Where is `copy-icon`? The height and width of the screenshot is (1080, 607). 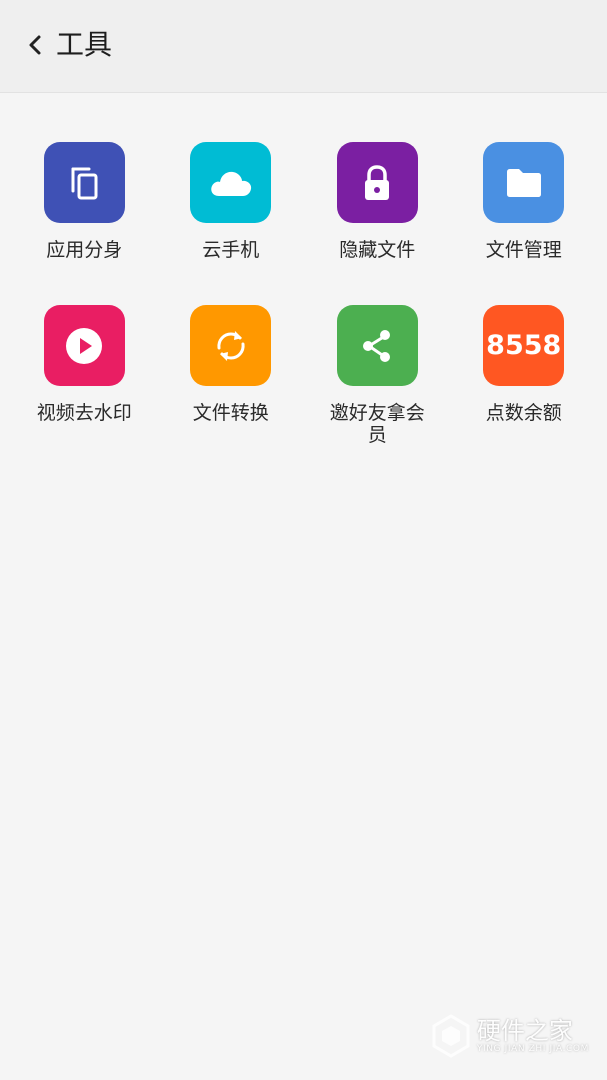 copy-icon is located at coordinates (84, 183).